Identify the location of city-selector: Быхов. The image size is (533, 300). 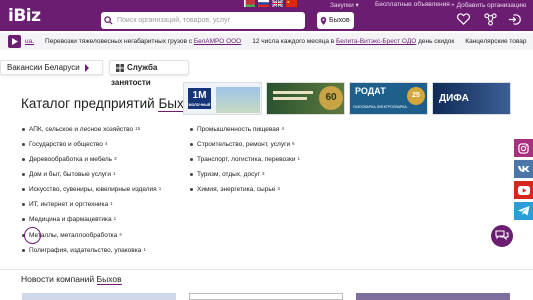
(335, 20).